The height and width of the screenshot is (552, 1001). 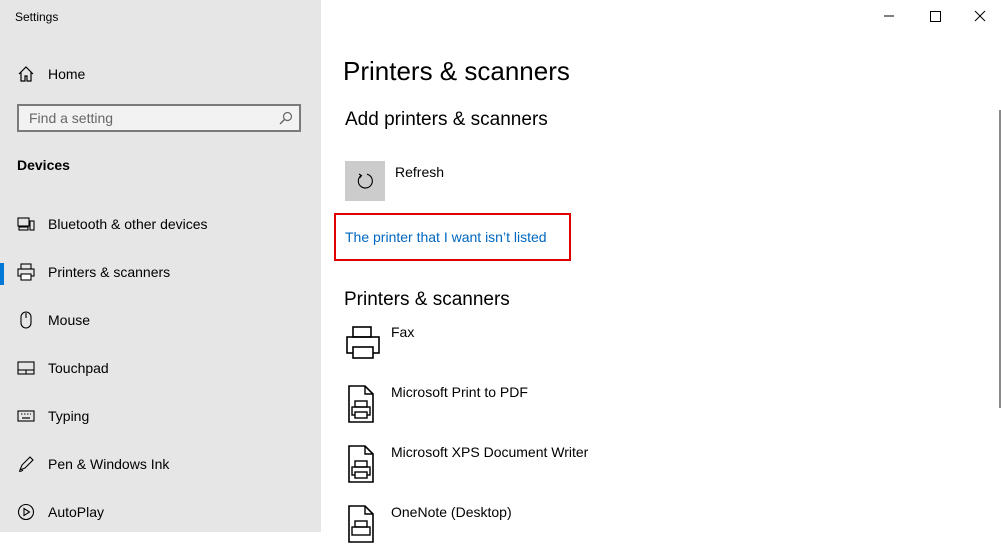 I want to click on sidebar-item-printers: Printers & scanners, so click(x=160, y=272).